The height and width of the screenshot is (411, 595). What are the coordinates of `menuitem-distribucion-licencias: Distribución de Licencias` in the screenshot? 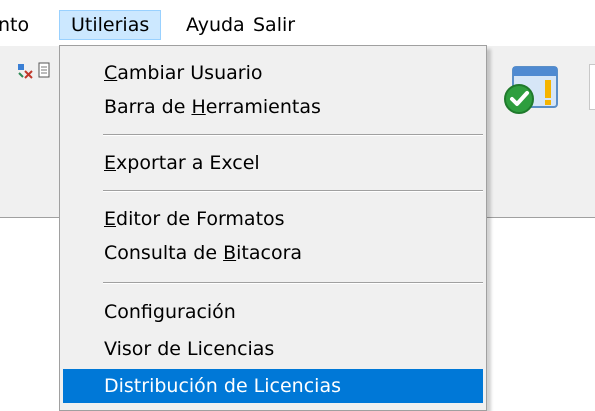 It's located at (273, 386).